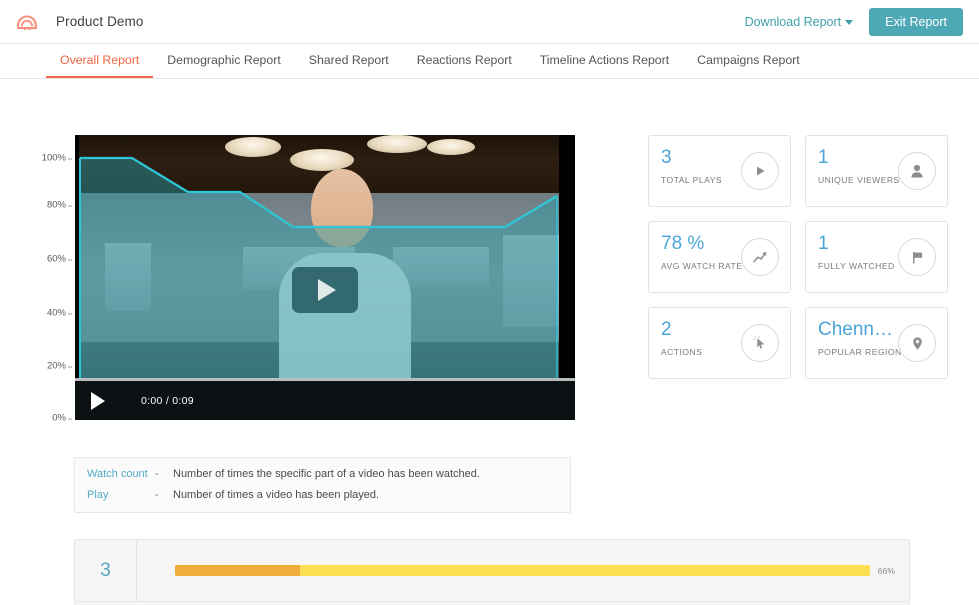 This screenshot has height=605, width=979. Describe the element at coordinates (59, 313) in the screenshot. I see `y-tick-40: 40%` at that location.